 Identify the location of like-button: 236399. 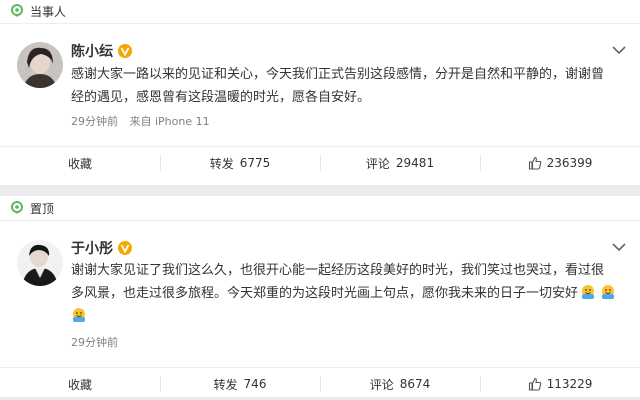
(560, 163).